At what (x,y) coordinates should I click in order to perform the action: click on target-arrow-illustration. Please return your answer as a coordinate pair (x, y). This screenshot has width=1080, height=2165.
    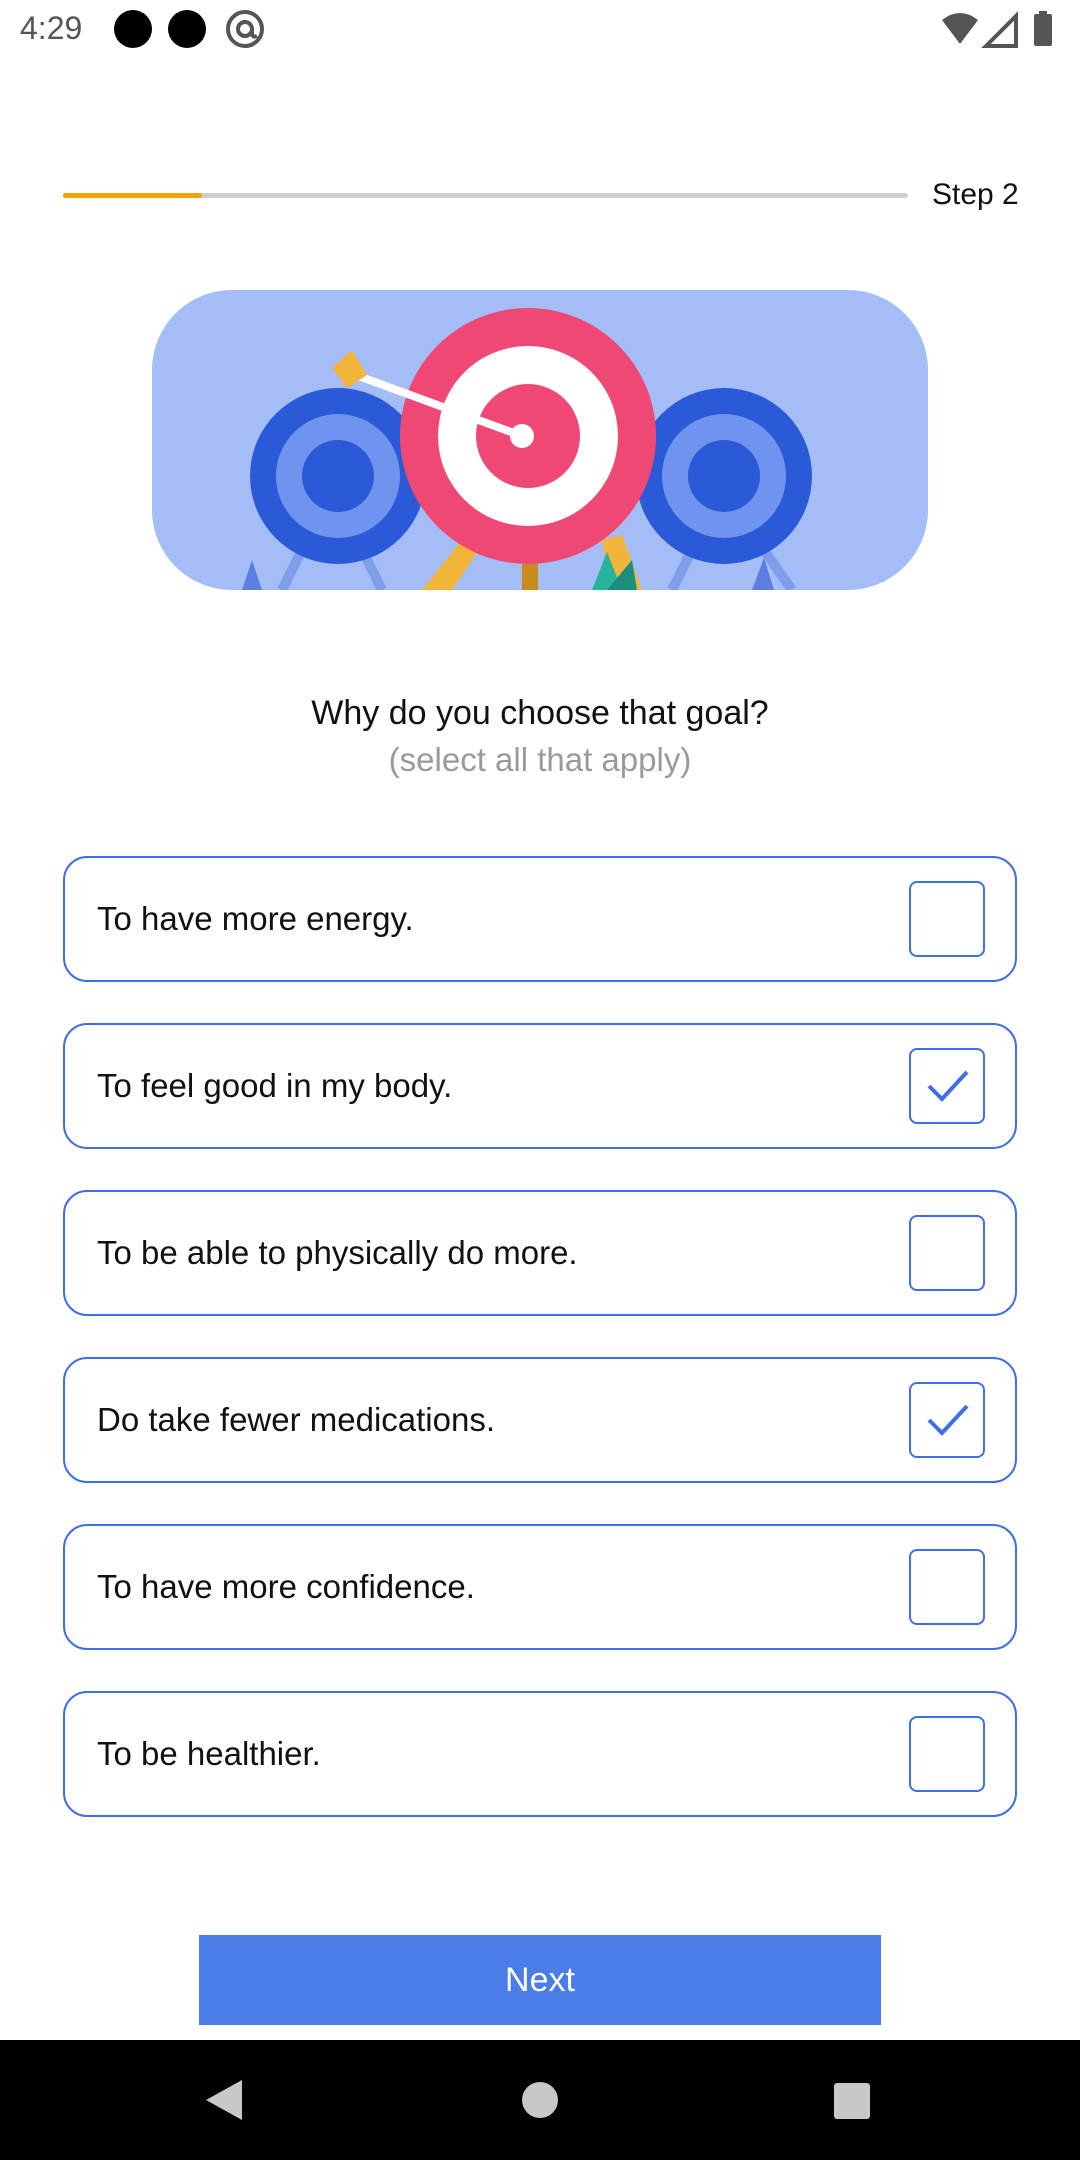
    Looking at the image, I should click on (540, 440).